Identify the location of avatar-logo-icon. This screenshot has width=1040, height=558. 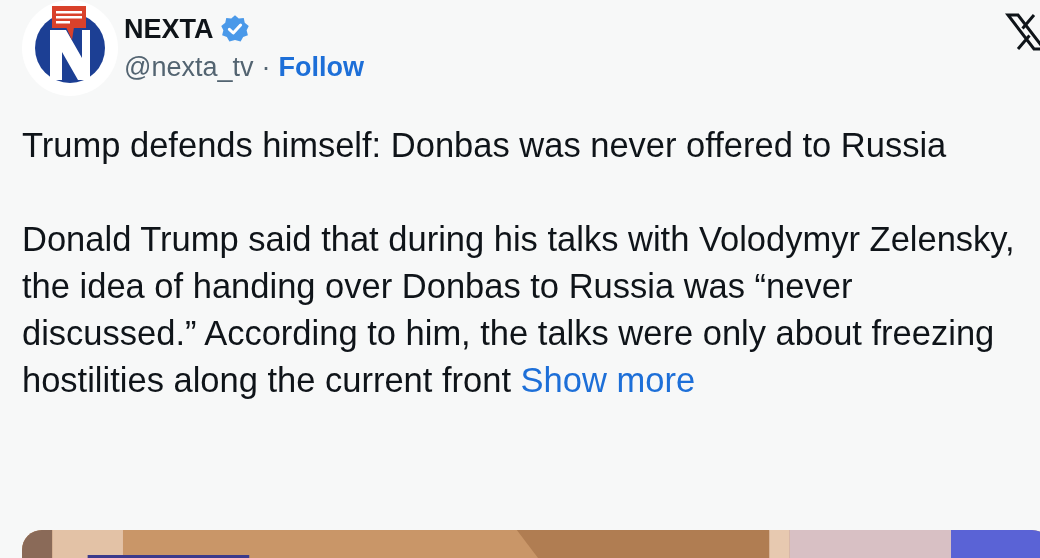
(70, 48).